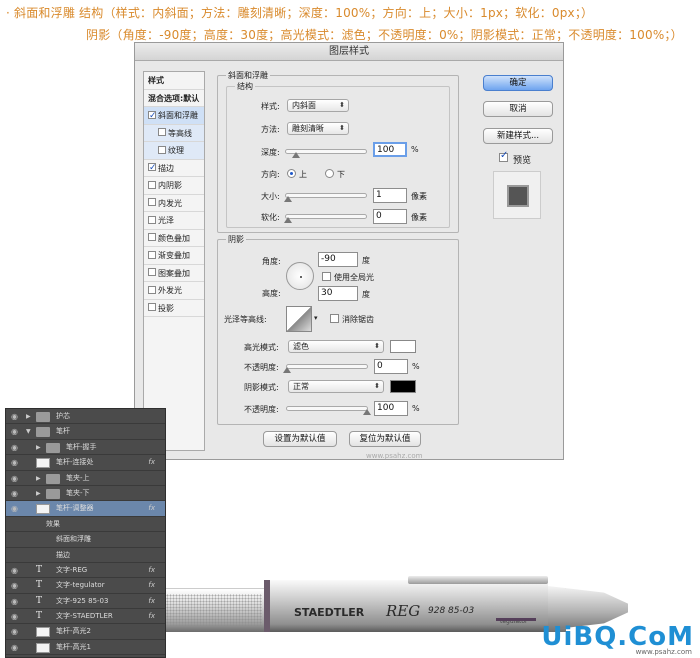  What do you see at coordinates (85, 540) in the screenshot?
I see `layer-row: 斜面和浮雕` at bounding box center [85, 540].